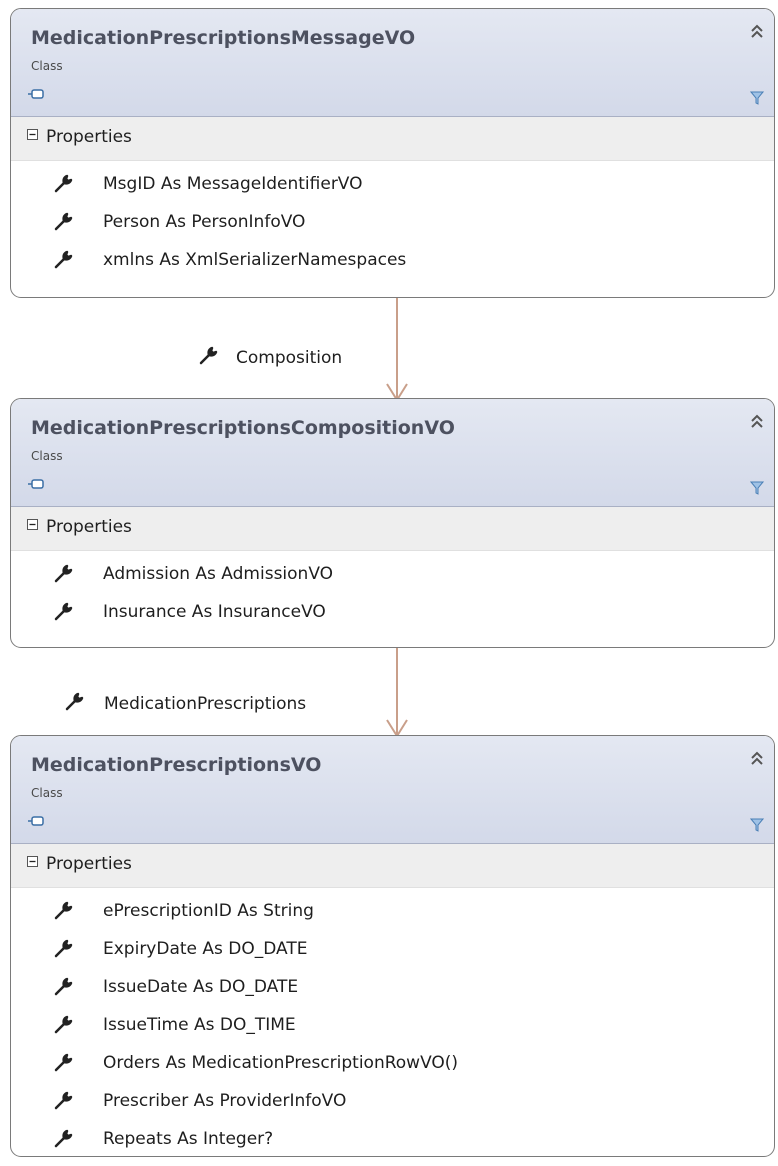  Describe the element at coordinates (392, 1027) in the screenshot. I see `property-row: IssueTime As DO_TIME` at that location.